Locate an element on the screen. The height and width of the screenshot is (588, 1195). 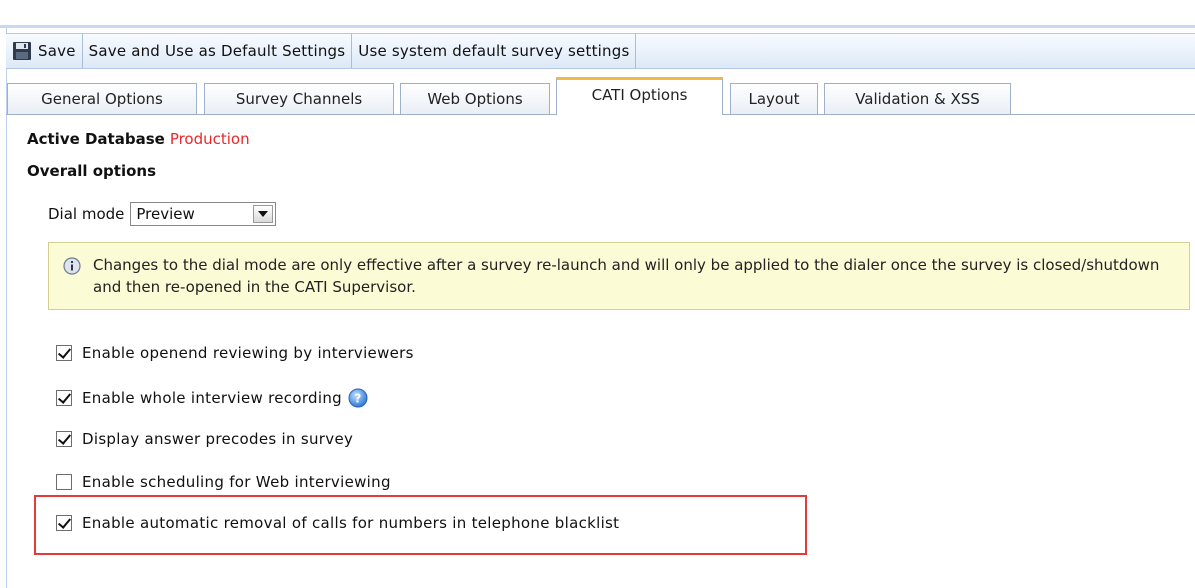
save-as-default-label: Save and Use as Default Settings is located at coordinates (217, 51).